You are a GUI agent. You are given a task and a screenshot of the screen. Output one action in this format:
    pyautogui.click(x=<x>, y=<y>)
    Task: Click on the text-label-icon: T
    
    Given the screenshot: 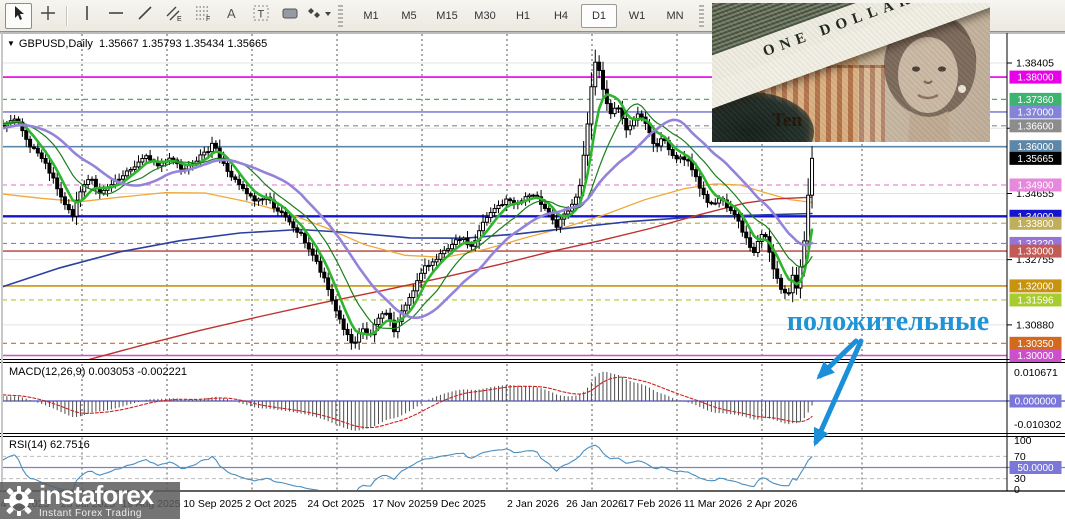 What is the action you would take?
    pyautogui.click(x=261, y=15)
    